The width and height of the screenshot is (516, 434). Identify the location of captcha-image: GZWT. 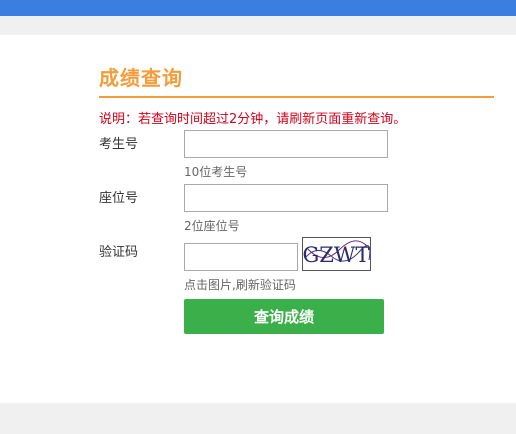
(336, 254).